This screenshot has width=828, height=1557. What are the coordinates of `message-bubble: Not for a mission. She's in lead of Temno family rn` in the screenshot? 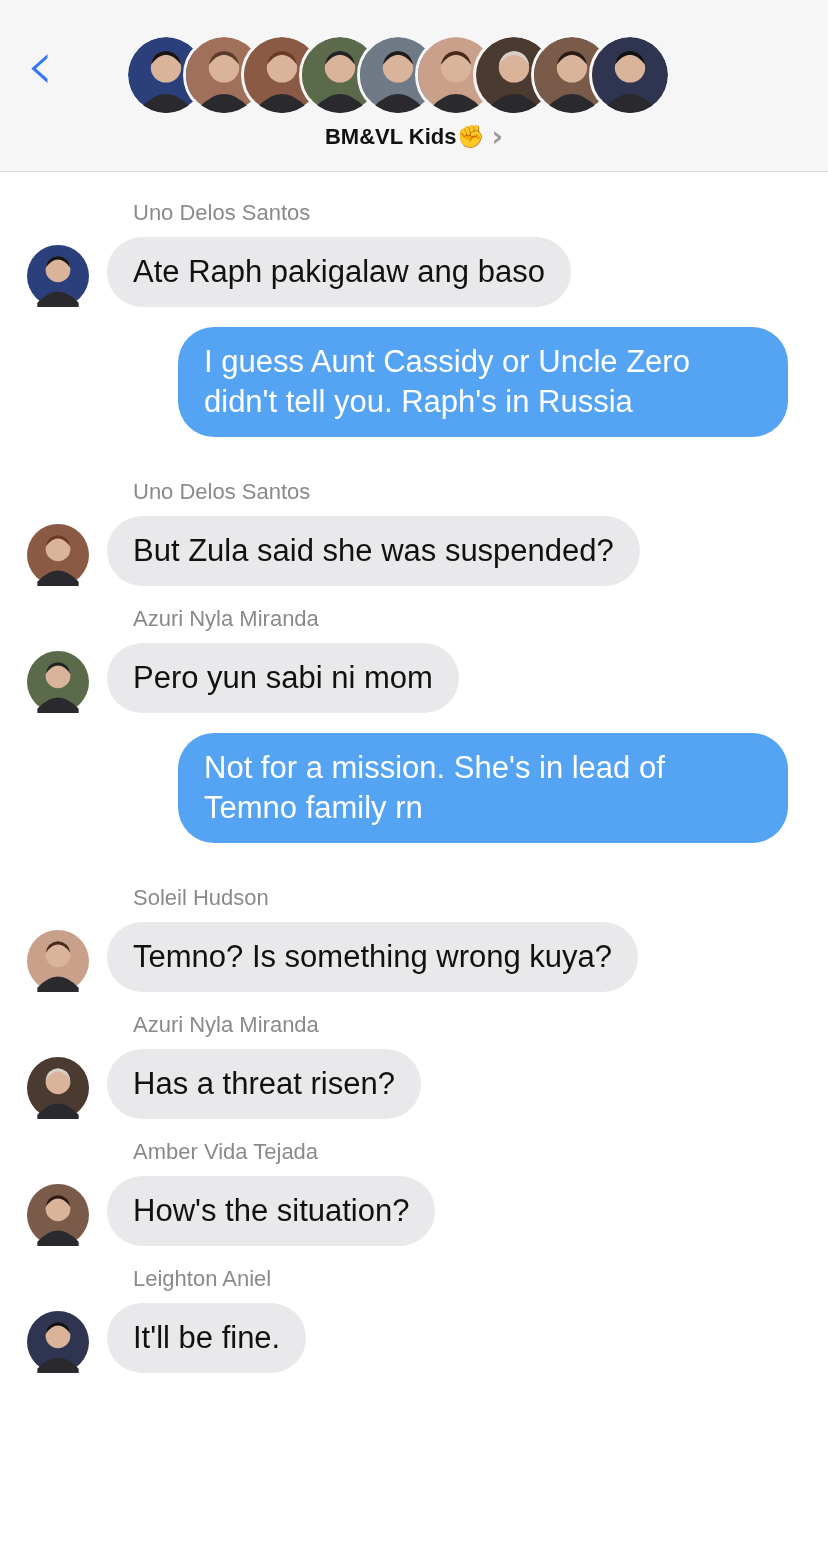 It's located at (483, 788).